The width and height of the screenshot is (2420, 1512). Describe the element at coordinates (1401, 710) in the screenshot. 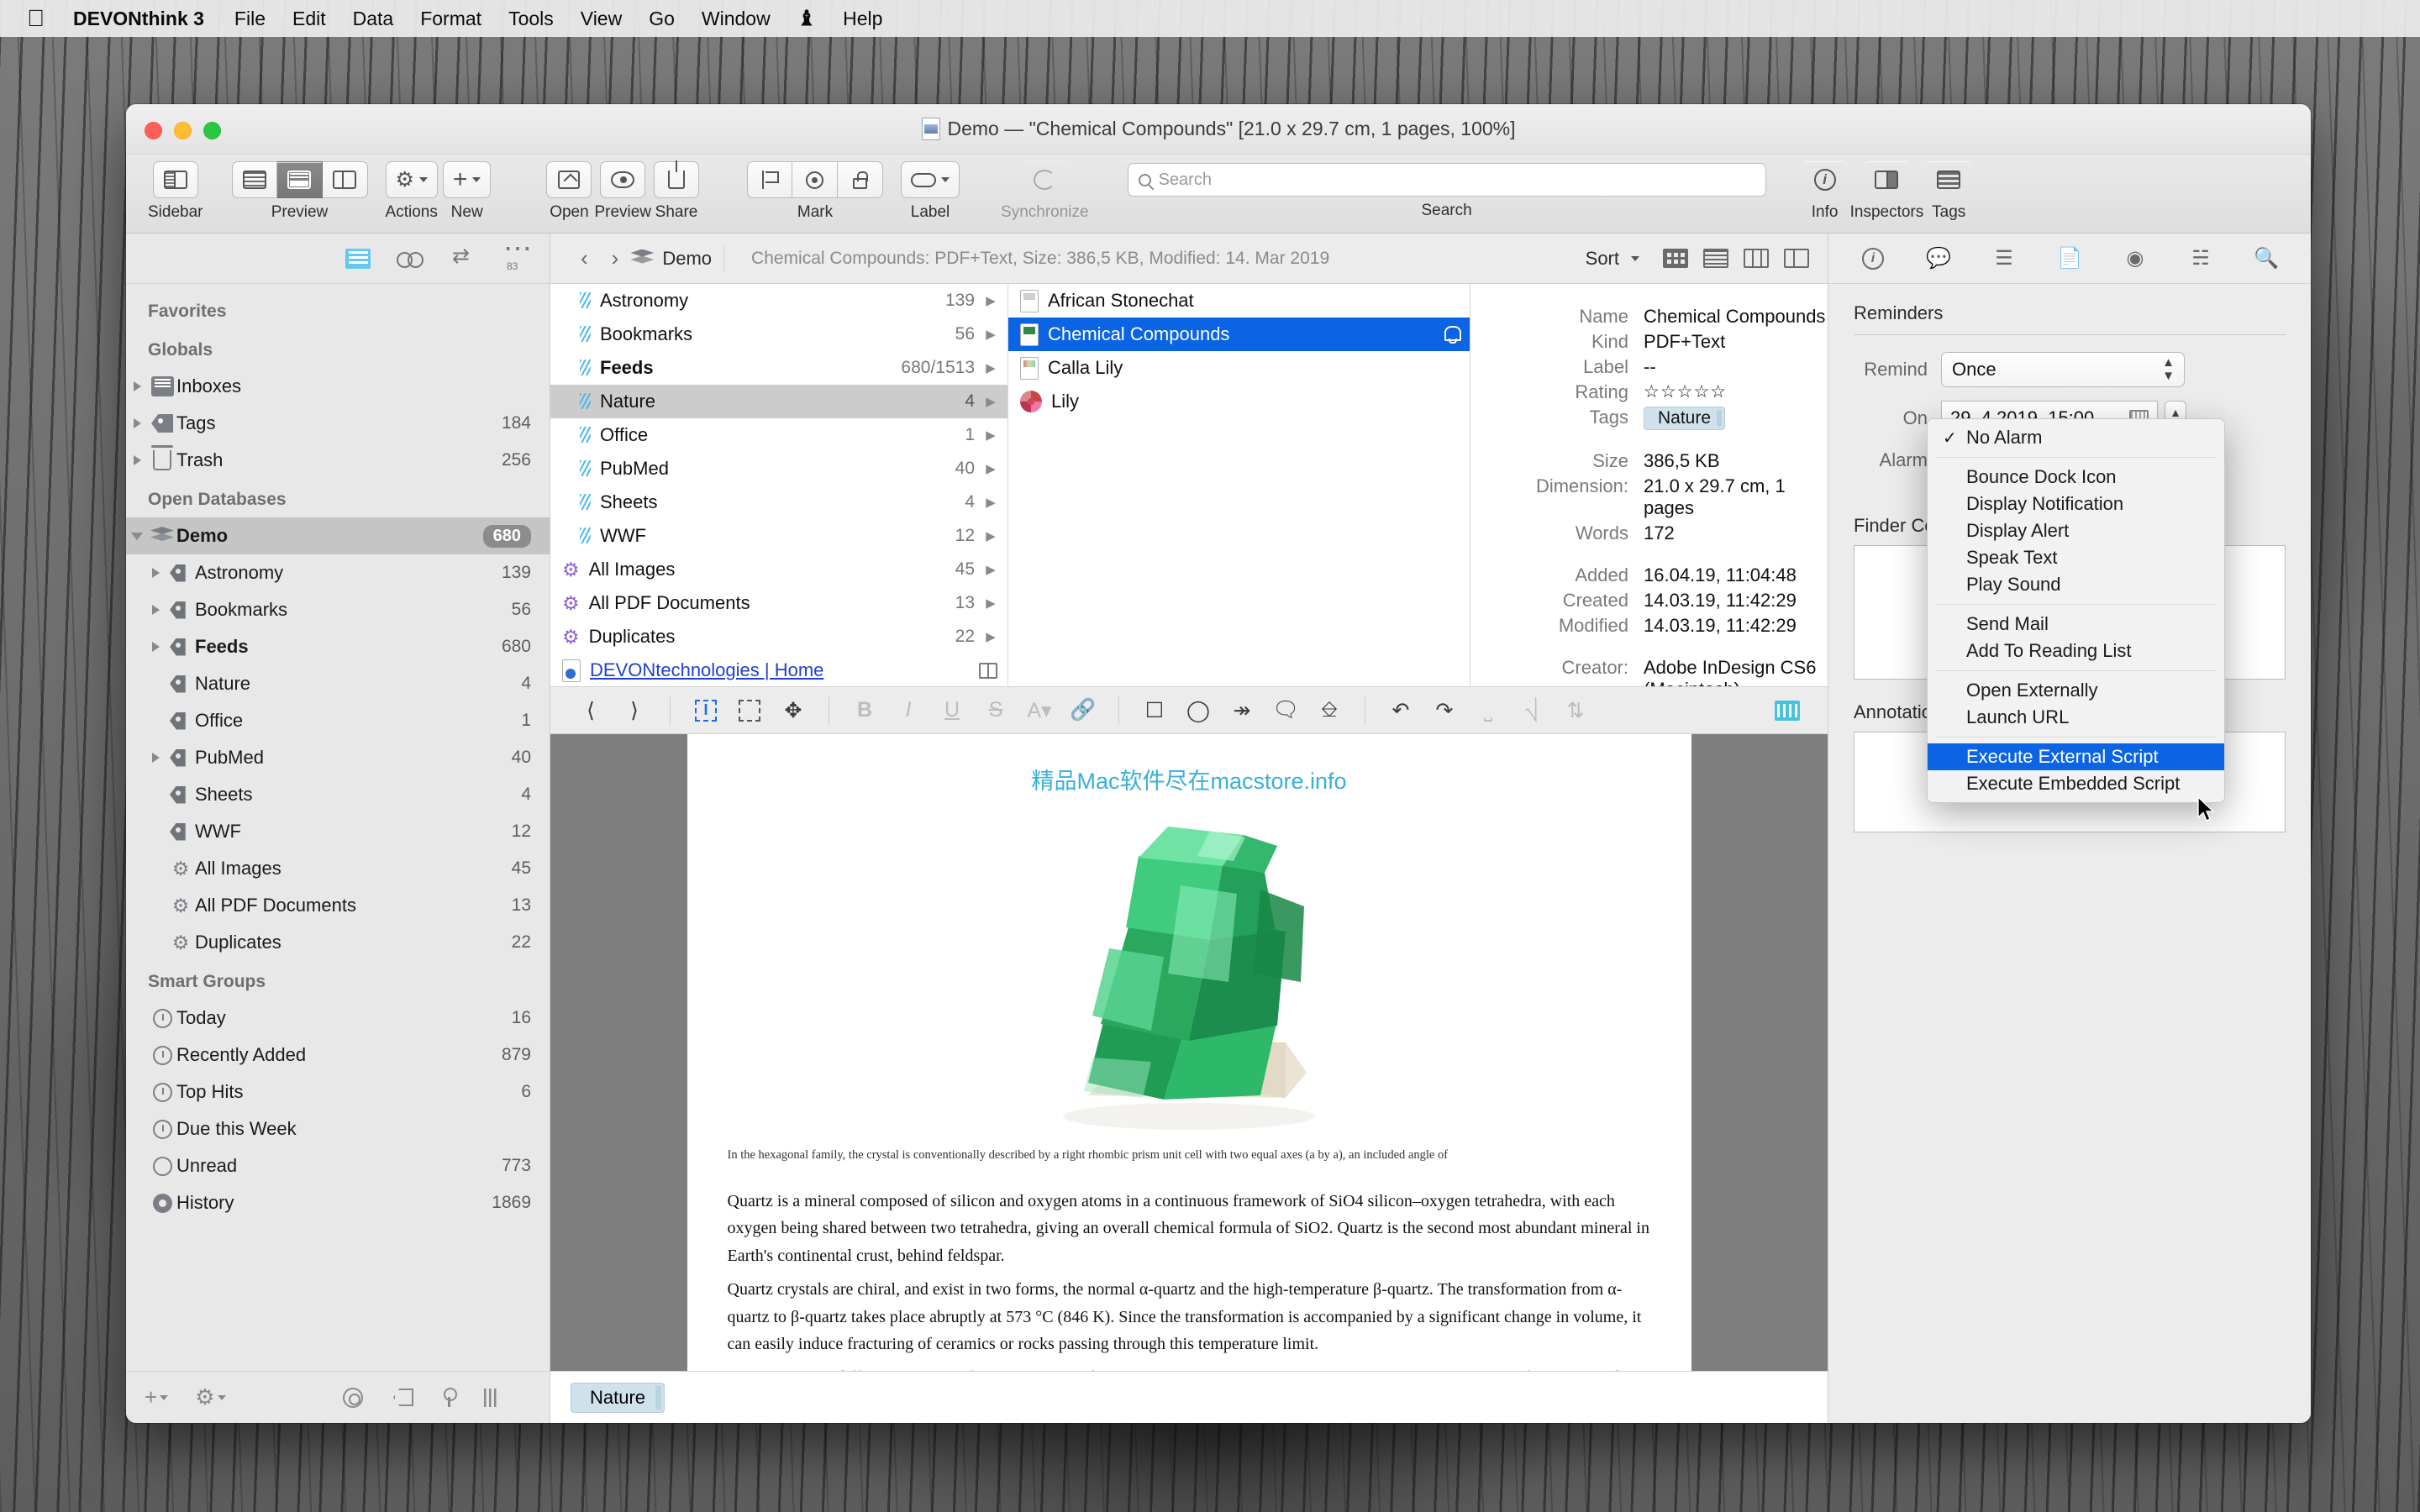

I see `rotate-left-icon: ↶` at that location.